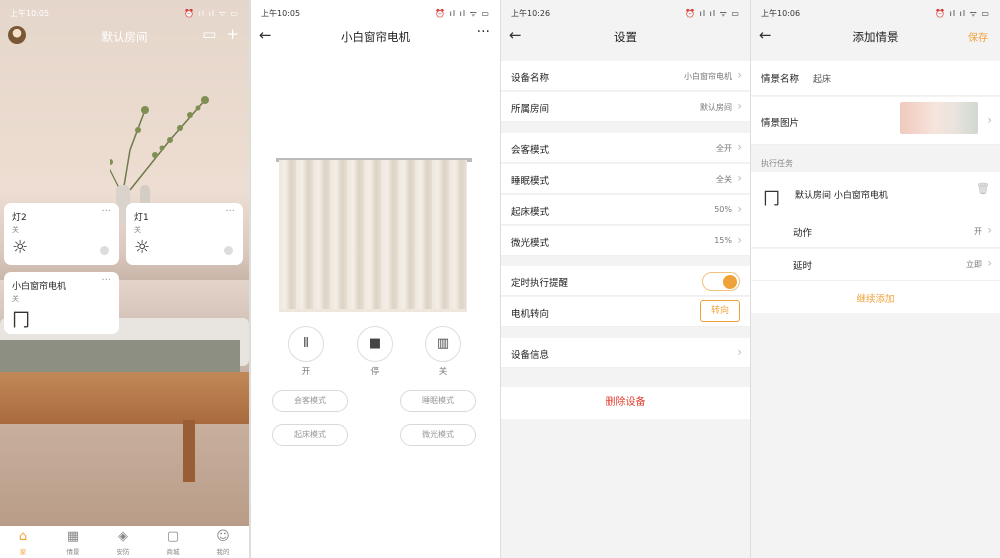 The image size is (1000, 558). What do you see at coordinates (625, 76) in the screenshot?
I see `row-device-name: 设备名称 小白窗帘电机 ›` at bounding box center [625, 76].